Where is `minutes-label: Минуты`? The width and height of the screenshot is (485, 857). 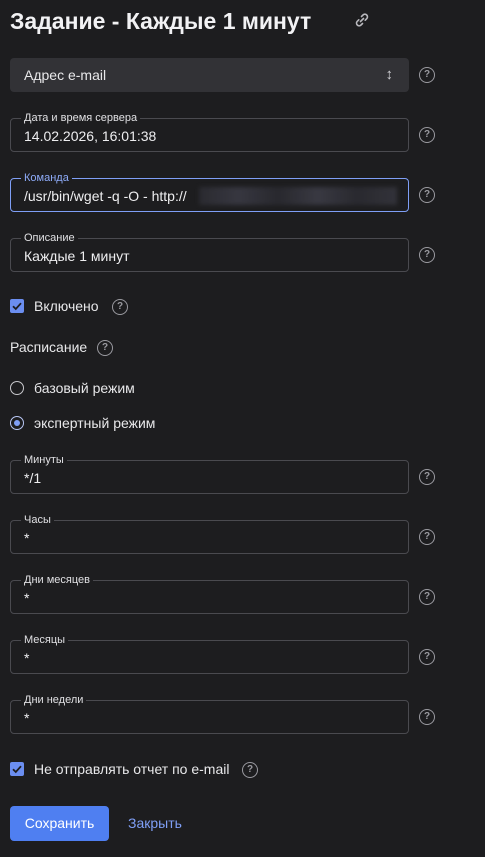
minutes-label: Минуты is located at coordinates (44, 460).